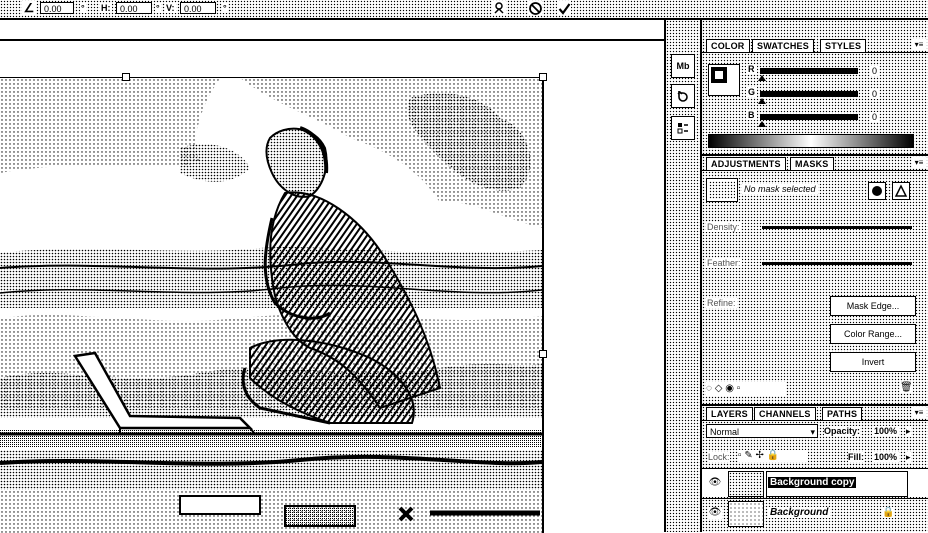 The height and width of the screenshot is (533, 928). Describe the element at coordinates (886, 431) in the screenshot. I see `opacity-value: 100%` at that location.